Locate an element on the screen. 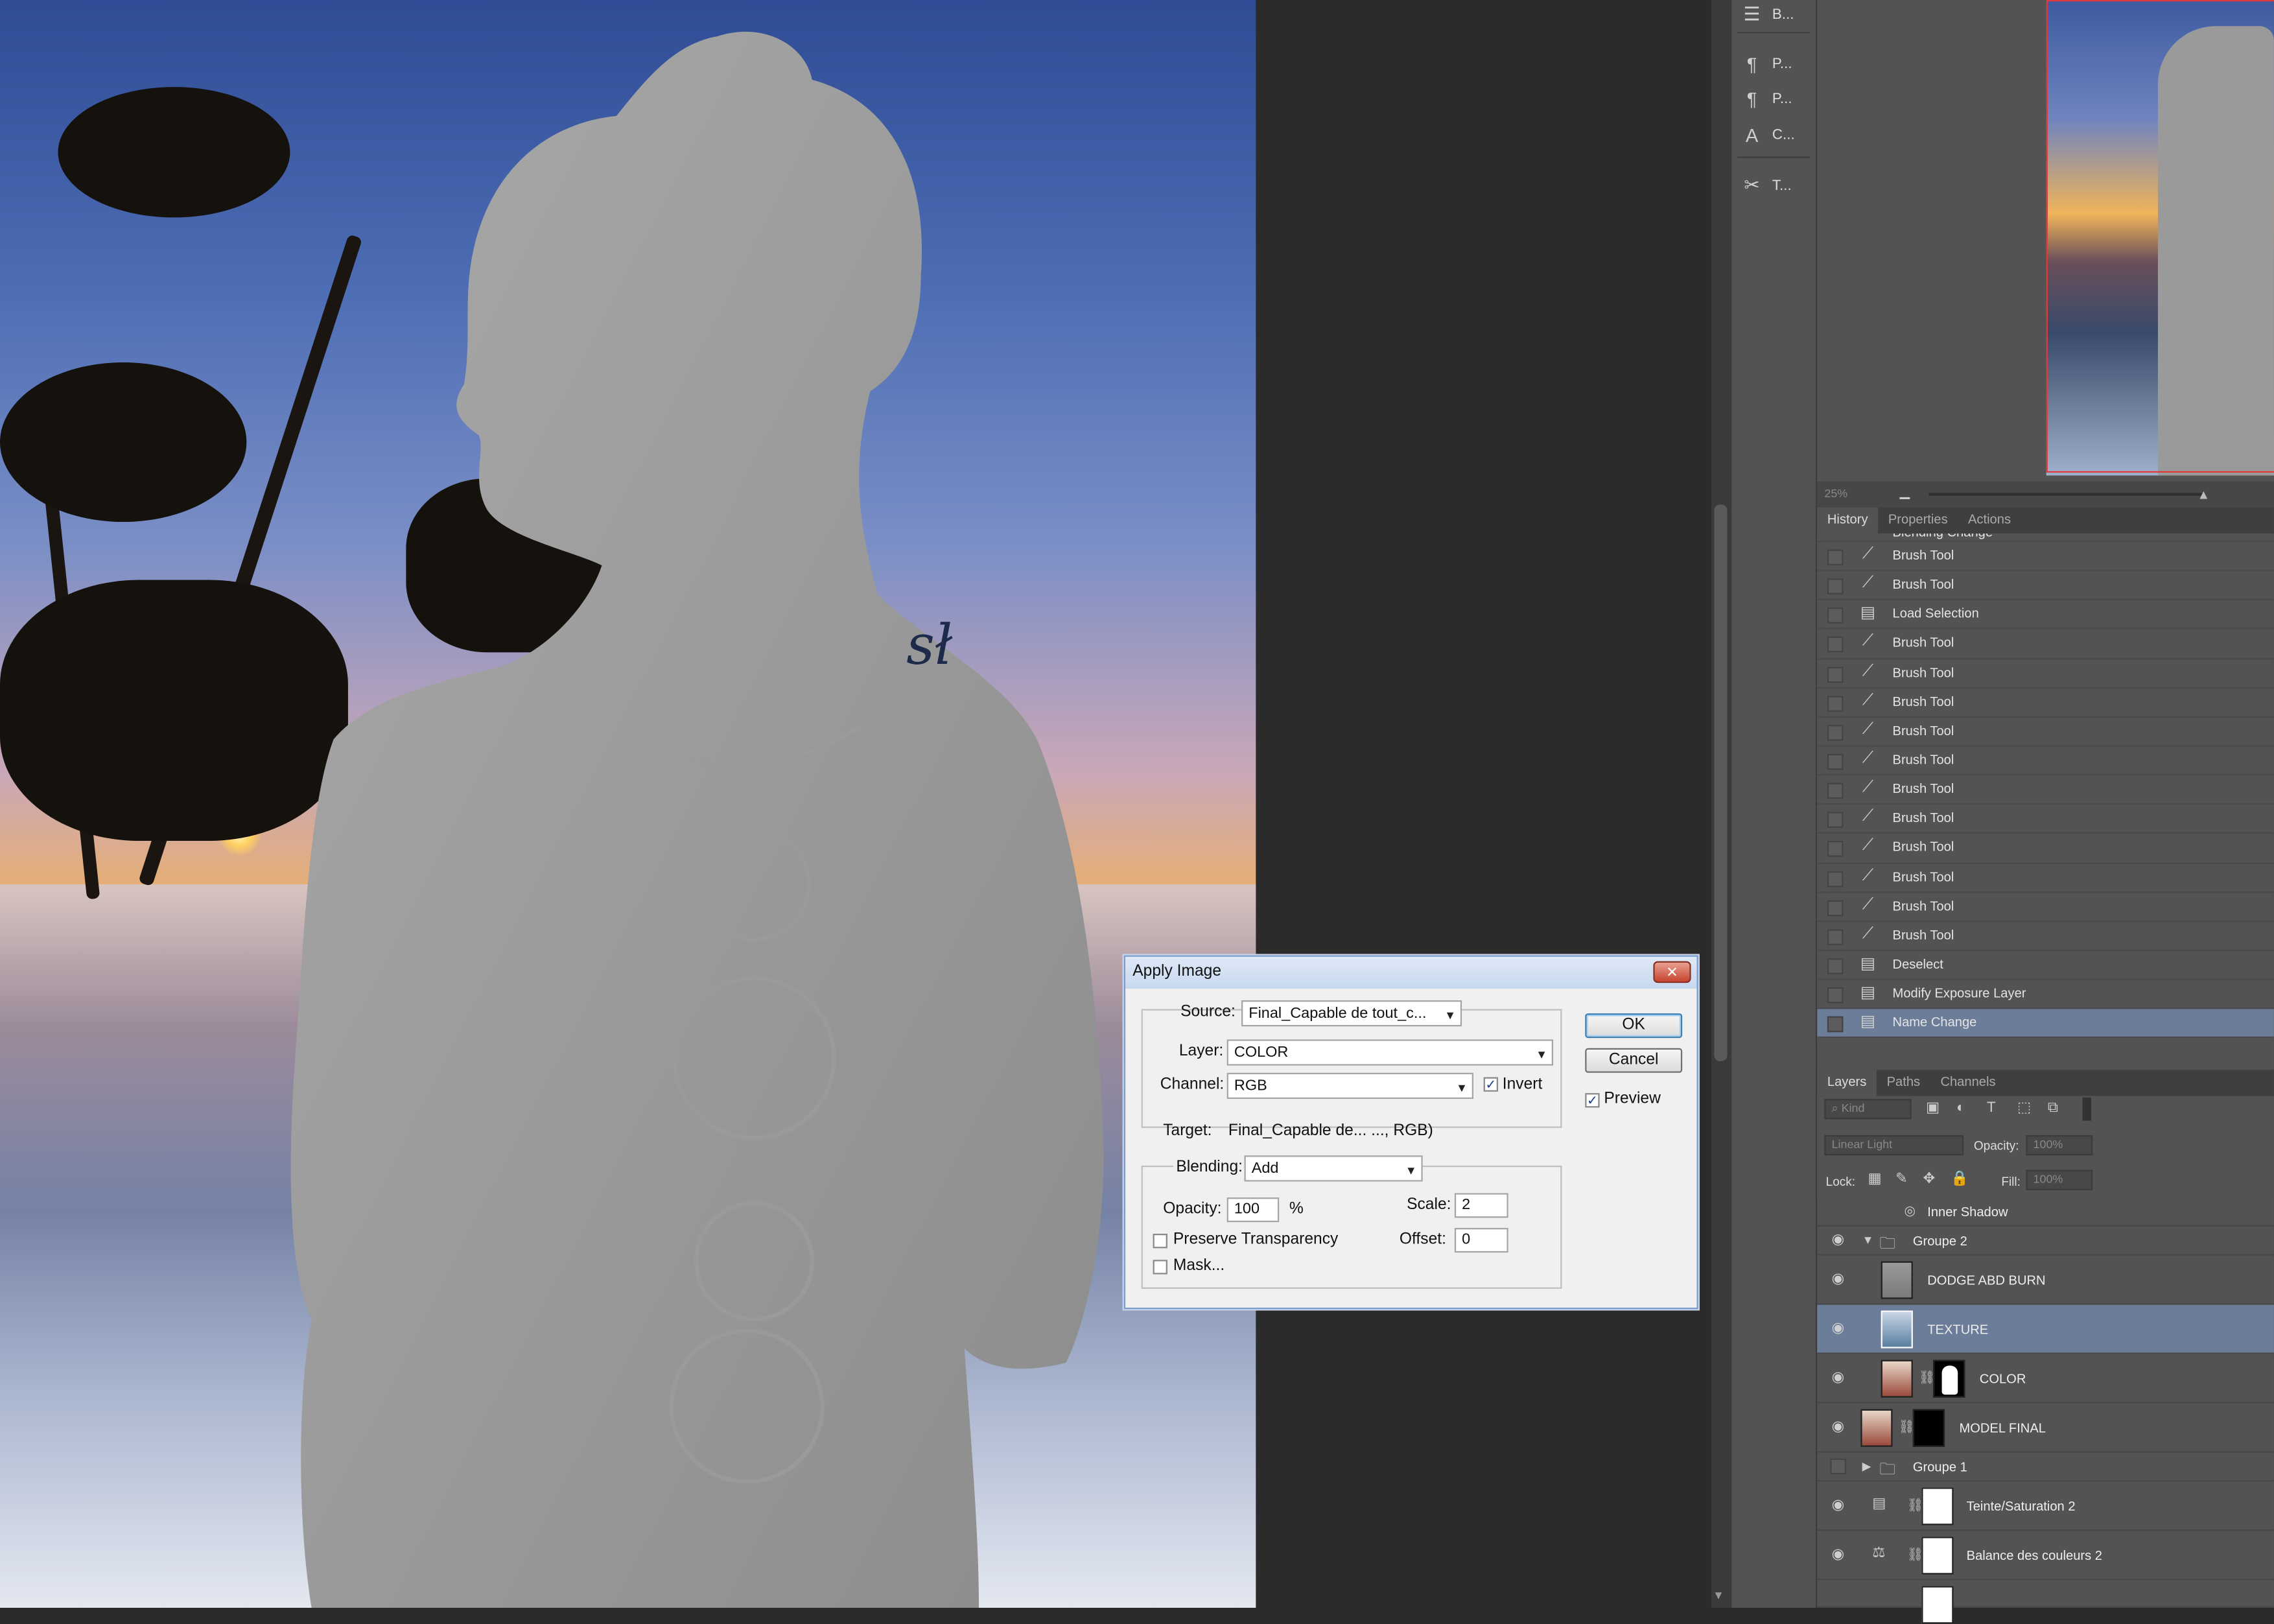 The height and width of the screenshot is (1624, 2274). layer-row-balance-couleurs: ◉ ⚖ ⛓ Balance des couleurs 2 is located at coordinates (2046, 1556).